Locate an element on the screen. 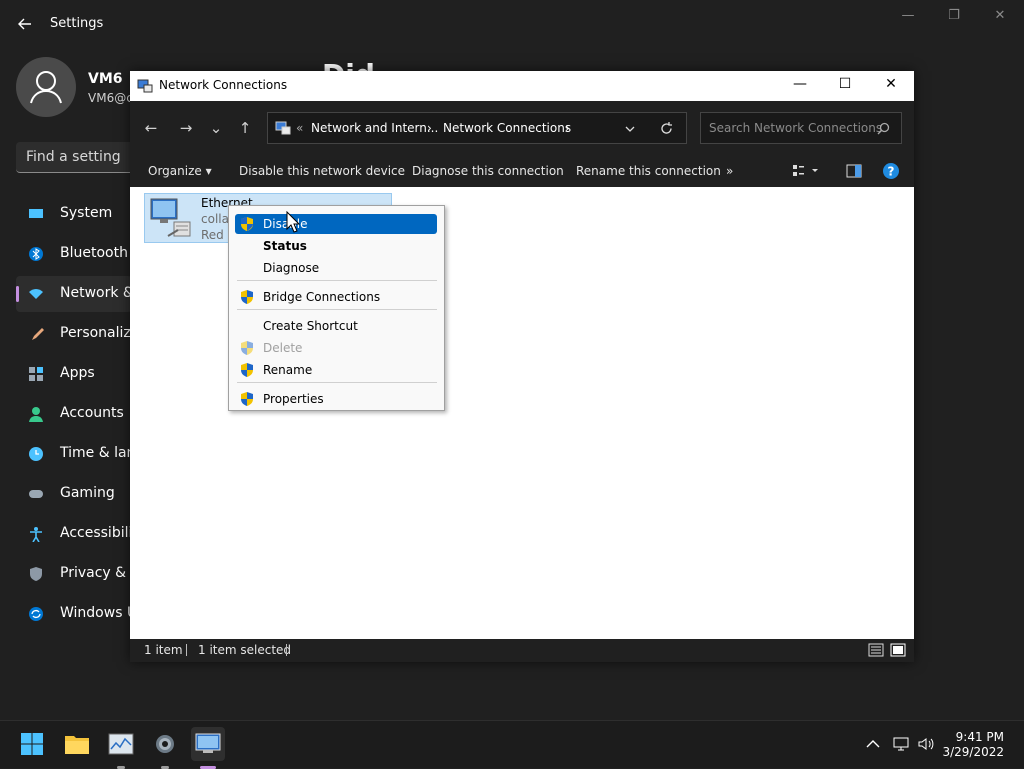  sidebar-item-accessibility: Accessibilit is located at coordinates (77, 534).